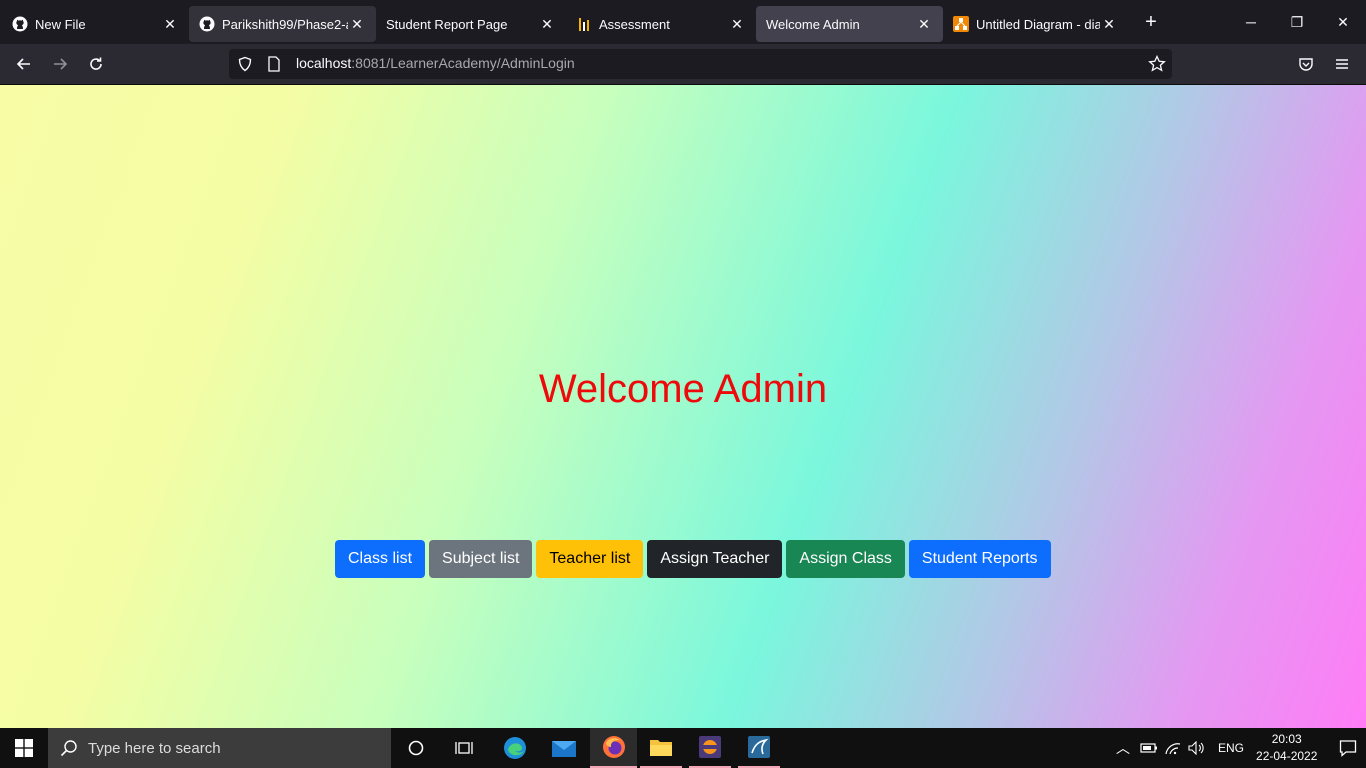 The width and height of the screenshot is (1366, 768). I want to click on clock-date: 22-04-2022, so click(1287, 756).